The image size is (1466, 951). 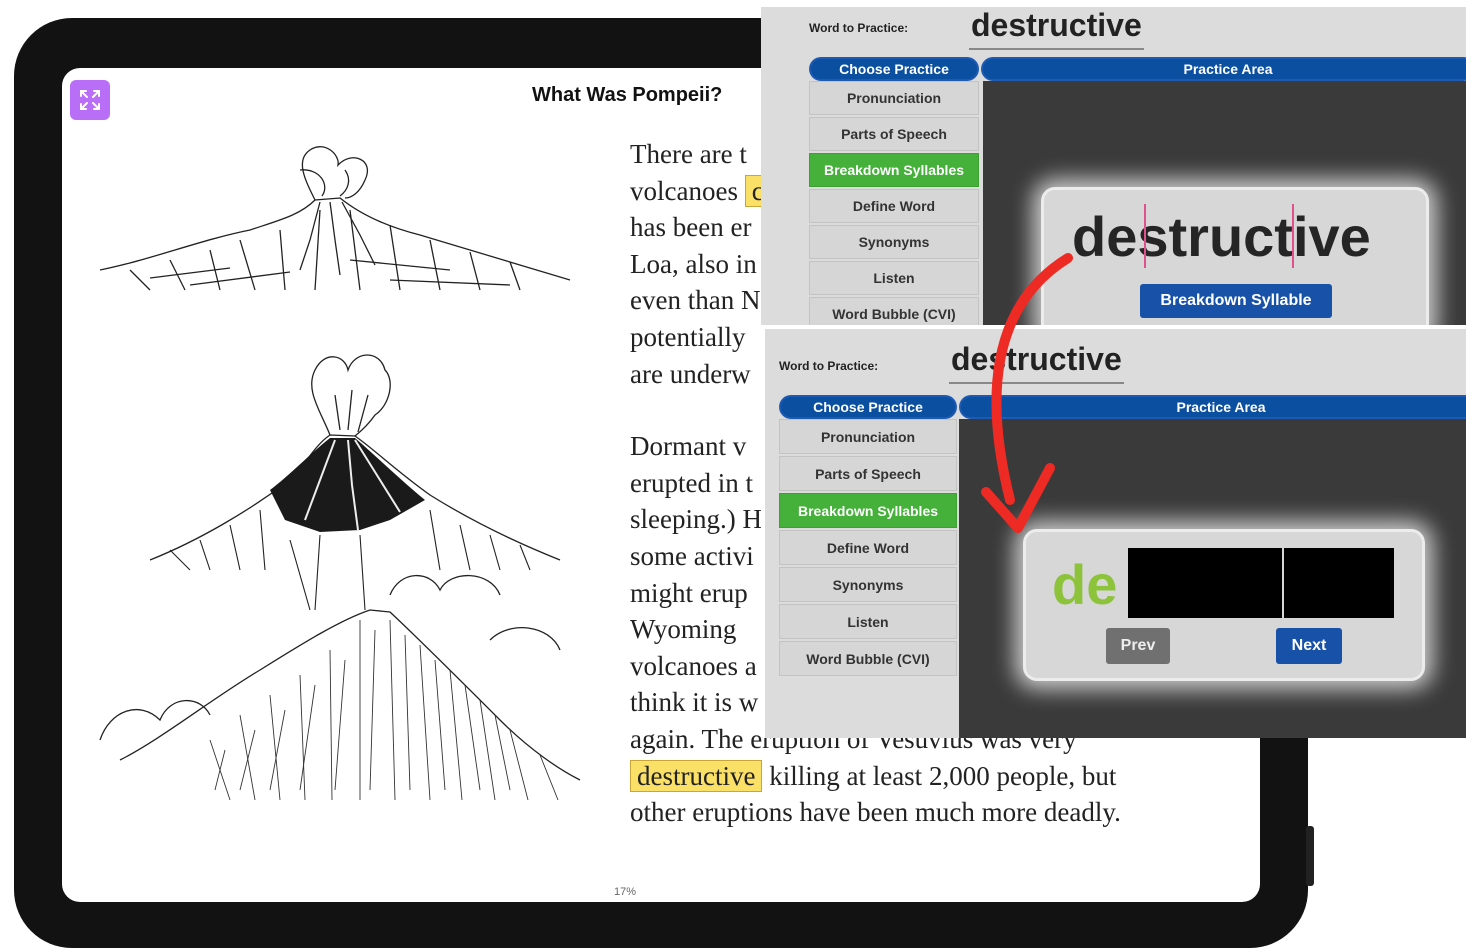 I want to click on breakdown-syllable-button: Breakdown Syllable, so click(x=1236, y=301).